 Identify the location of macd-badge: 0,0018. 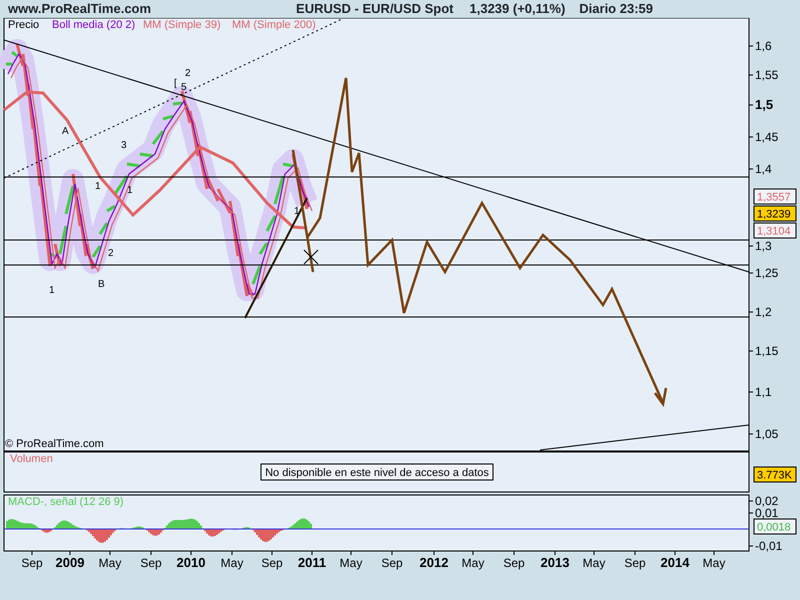
(775, 526).